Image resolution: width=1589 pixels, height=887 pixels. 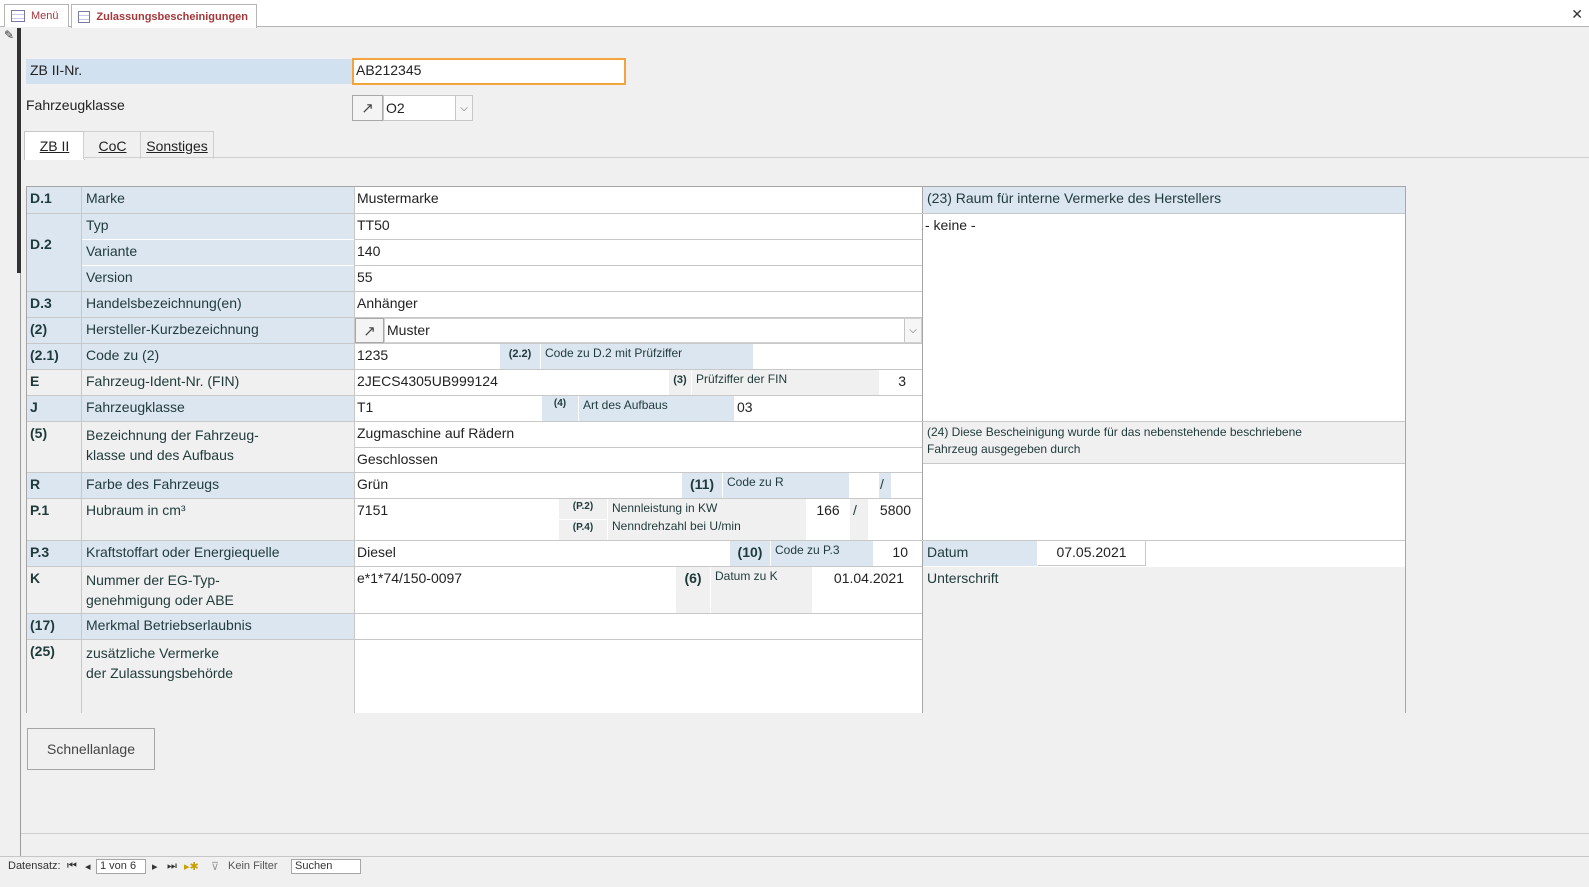 What do you see at coordinates (1164, 640) in the screenshot?
I see `unterschrift-label: Unterschrift` at bounding box center [1164, 640].